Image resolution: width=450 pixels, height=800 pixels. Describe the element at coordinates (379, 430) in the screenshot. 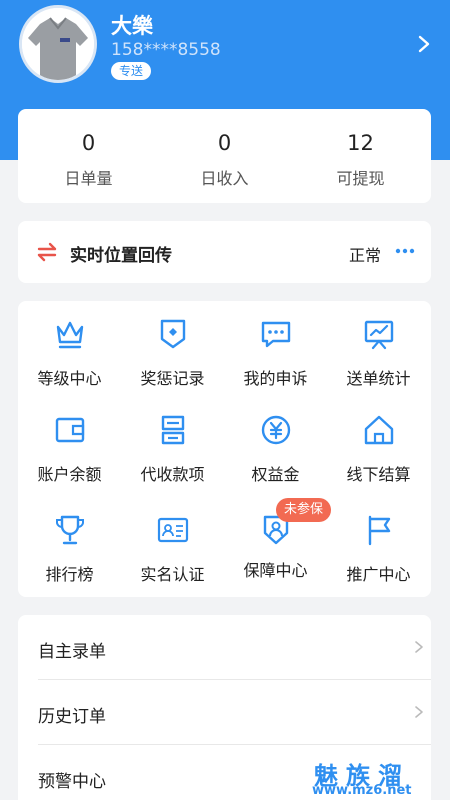

I see `home-icon` at that location.